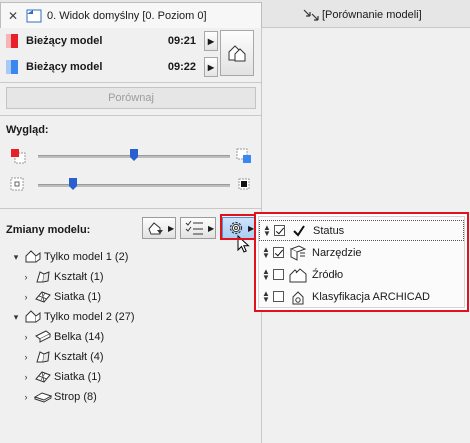 The width and height of the screenshot is (470, 443). What do you see at coordinates (13, 16) in the screenshot?
I see `close-tab-icon: ✕` at bounding box center [13, 16].